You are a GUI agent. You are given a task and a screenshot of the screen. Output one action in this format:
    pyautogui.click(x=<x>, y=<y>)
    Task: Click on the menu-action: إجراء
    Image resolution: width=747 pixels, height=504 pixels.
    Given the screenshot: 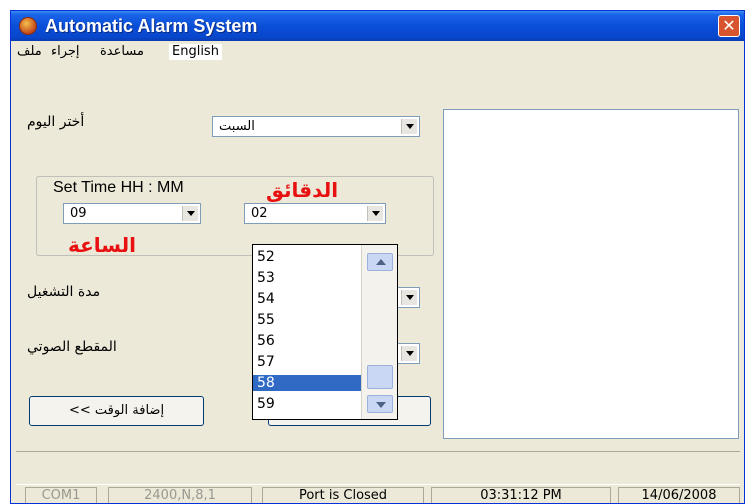 What is the action you would take?
    pyautogui.click(x=65, y=52)
    